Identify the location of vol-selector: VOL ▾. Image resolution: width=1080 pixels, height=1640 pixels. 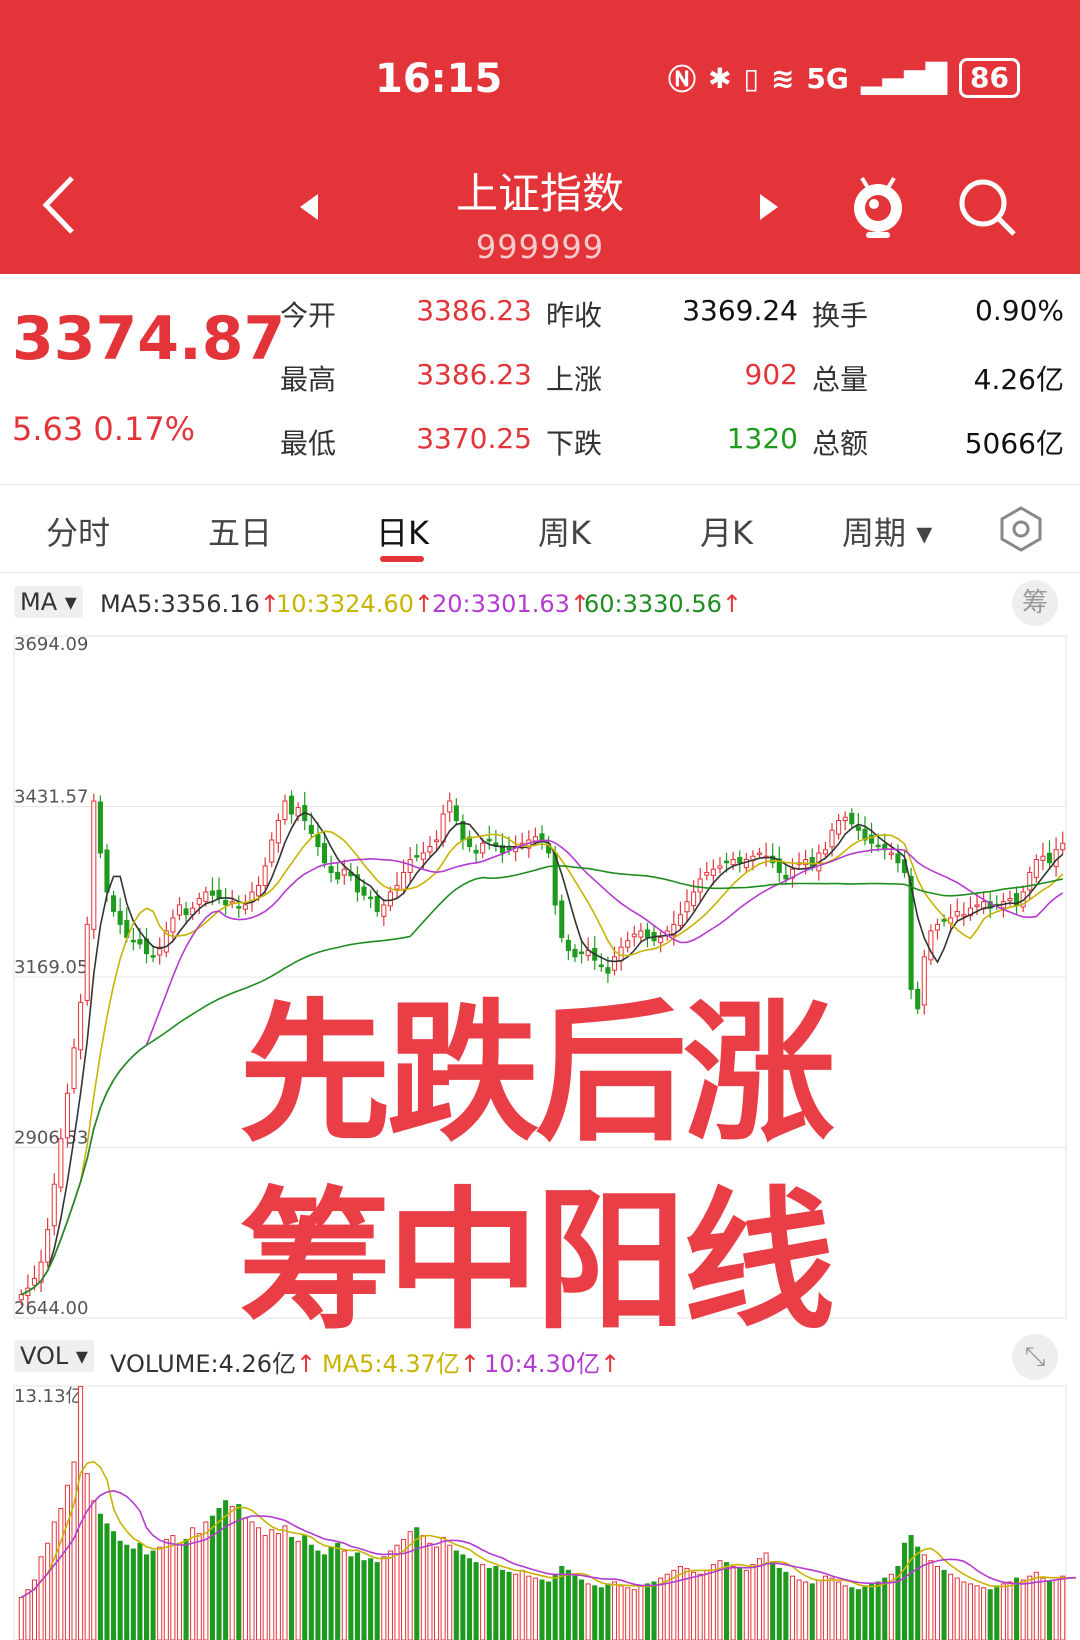
(54, 1356).